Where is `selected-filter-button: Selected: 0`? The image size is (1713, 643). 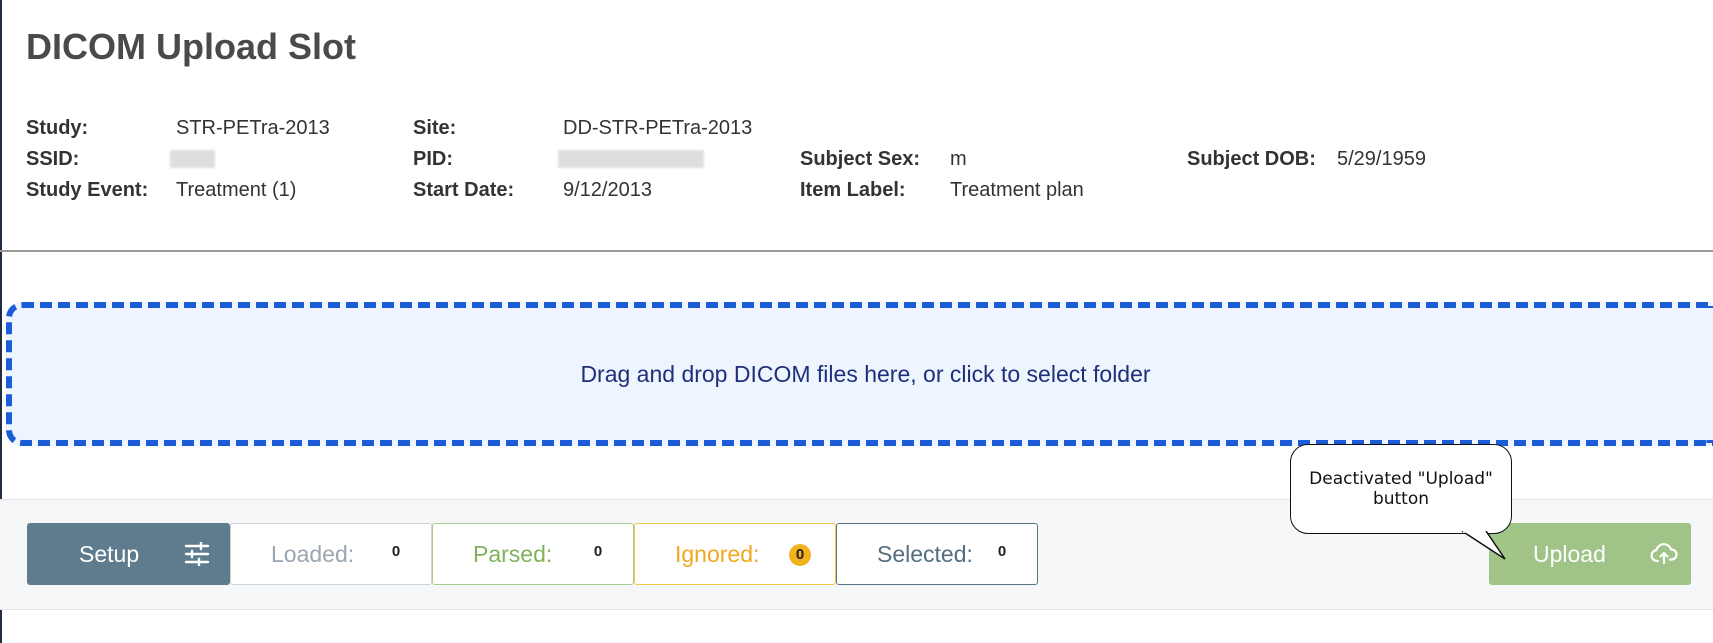 selected-filter-button: Selected: 0 is located at coordinates (937, 554).